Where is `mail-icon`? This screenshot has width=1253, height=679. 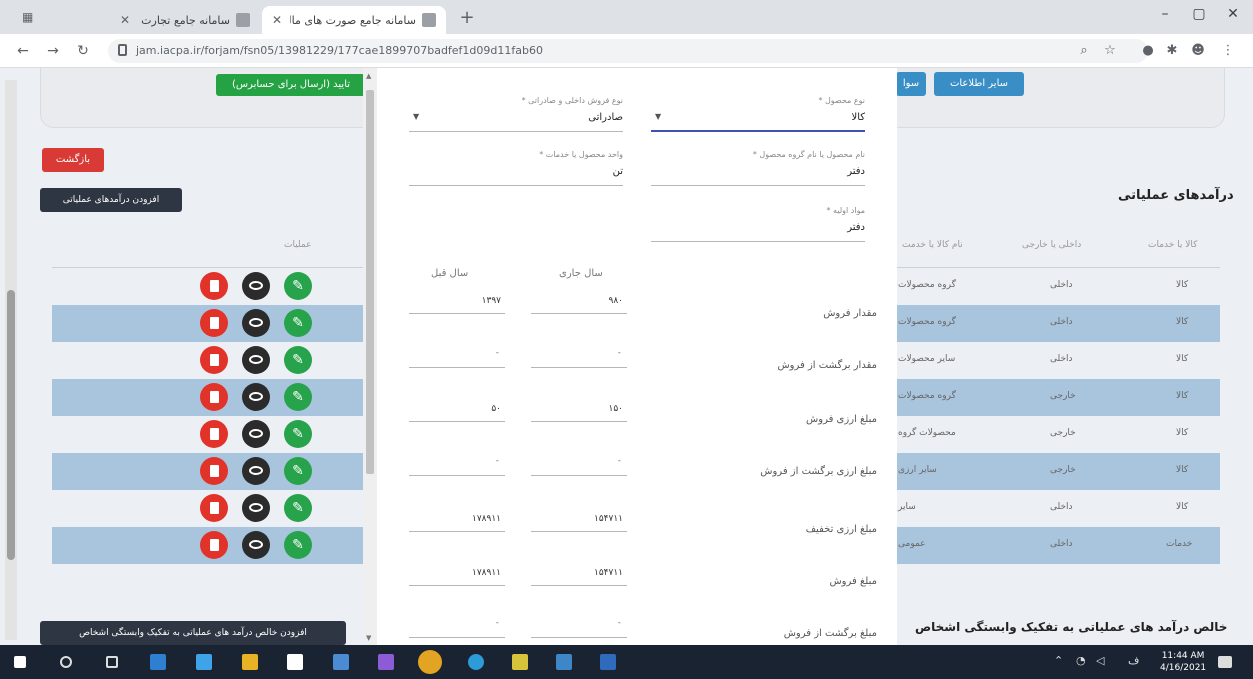 mail-icon is located at coordinates (158, 662).